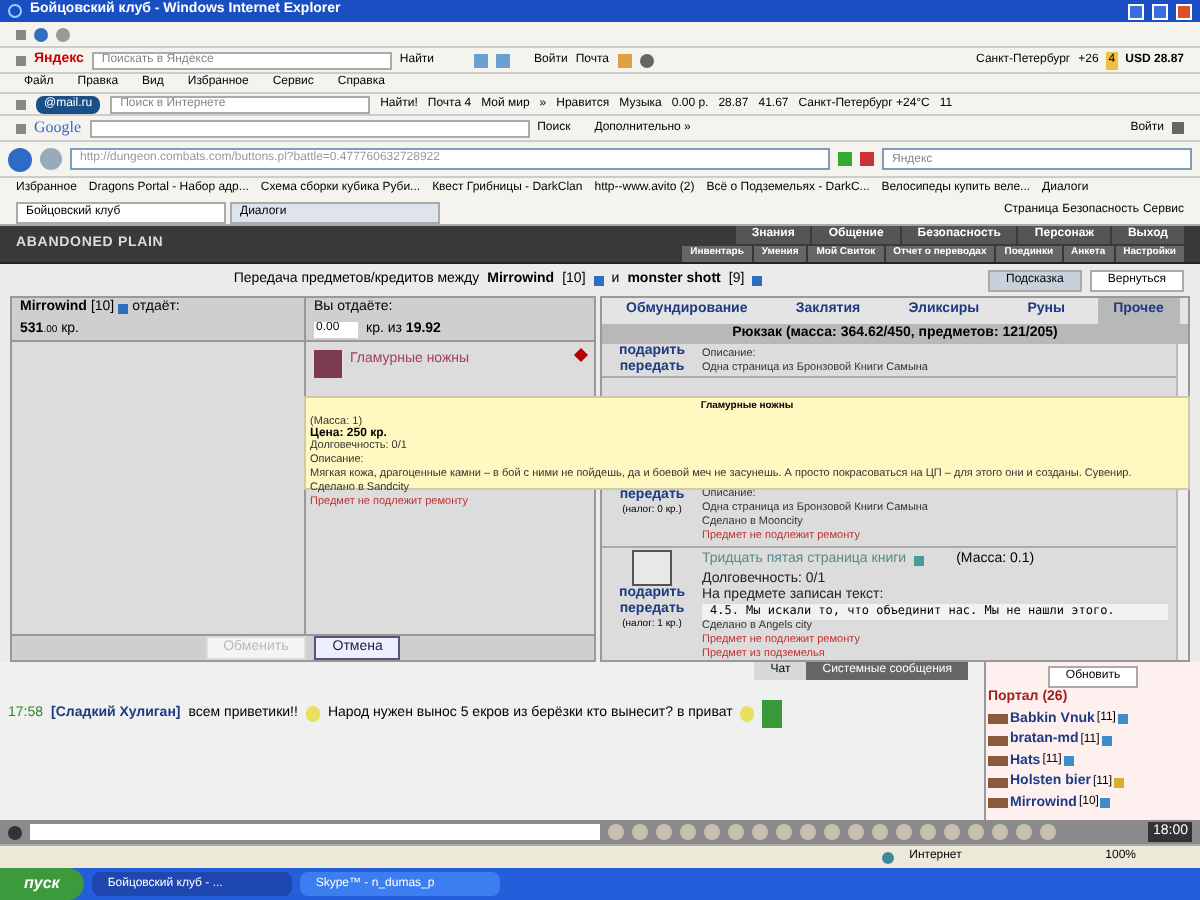  I want to click on search-field, so click(309, 128).